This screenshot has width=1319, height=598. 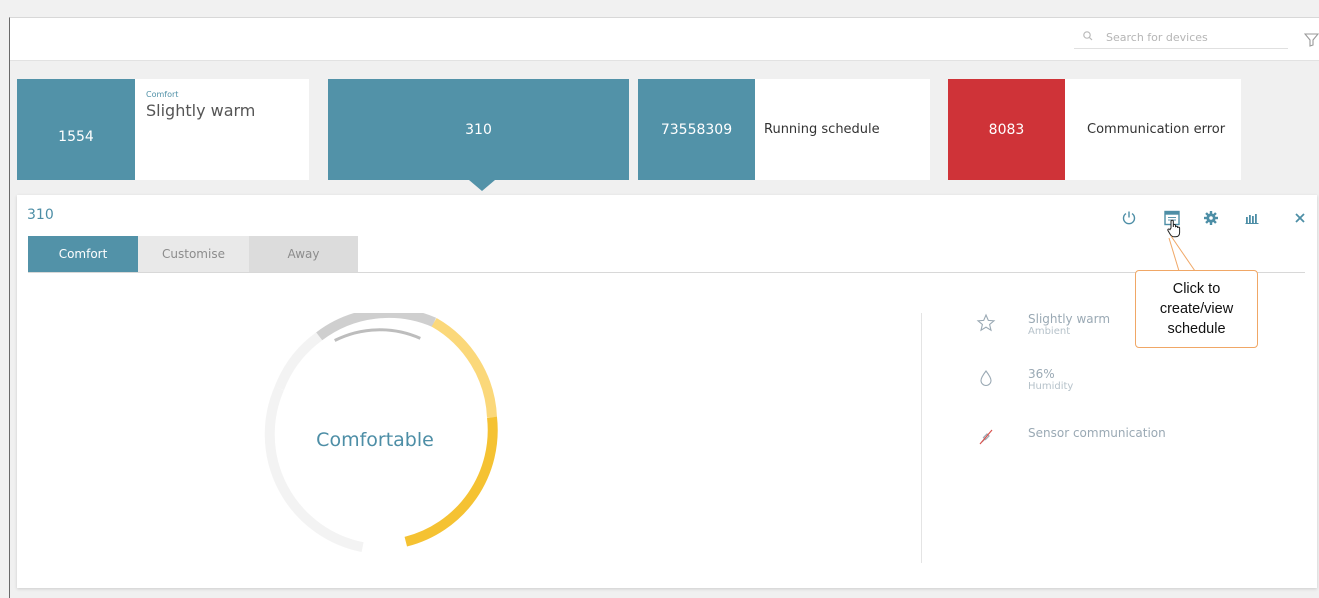 What do you see at coordinates (1157, 37) in the screenshot?
I see `search-input: Search for devices` at bounding box center [1157, 37].